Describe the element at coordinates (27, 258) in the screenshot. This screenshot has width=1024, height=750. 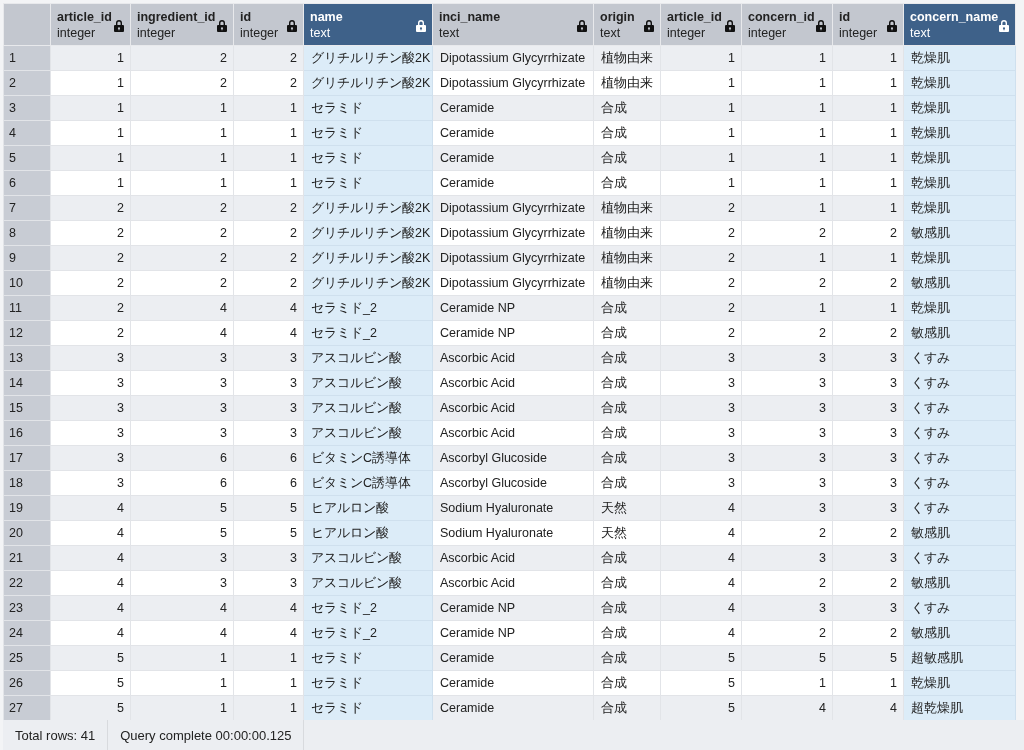
I see `row-number: 9` at that location.